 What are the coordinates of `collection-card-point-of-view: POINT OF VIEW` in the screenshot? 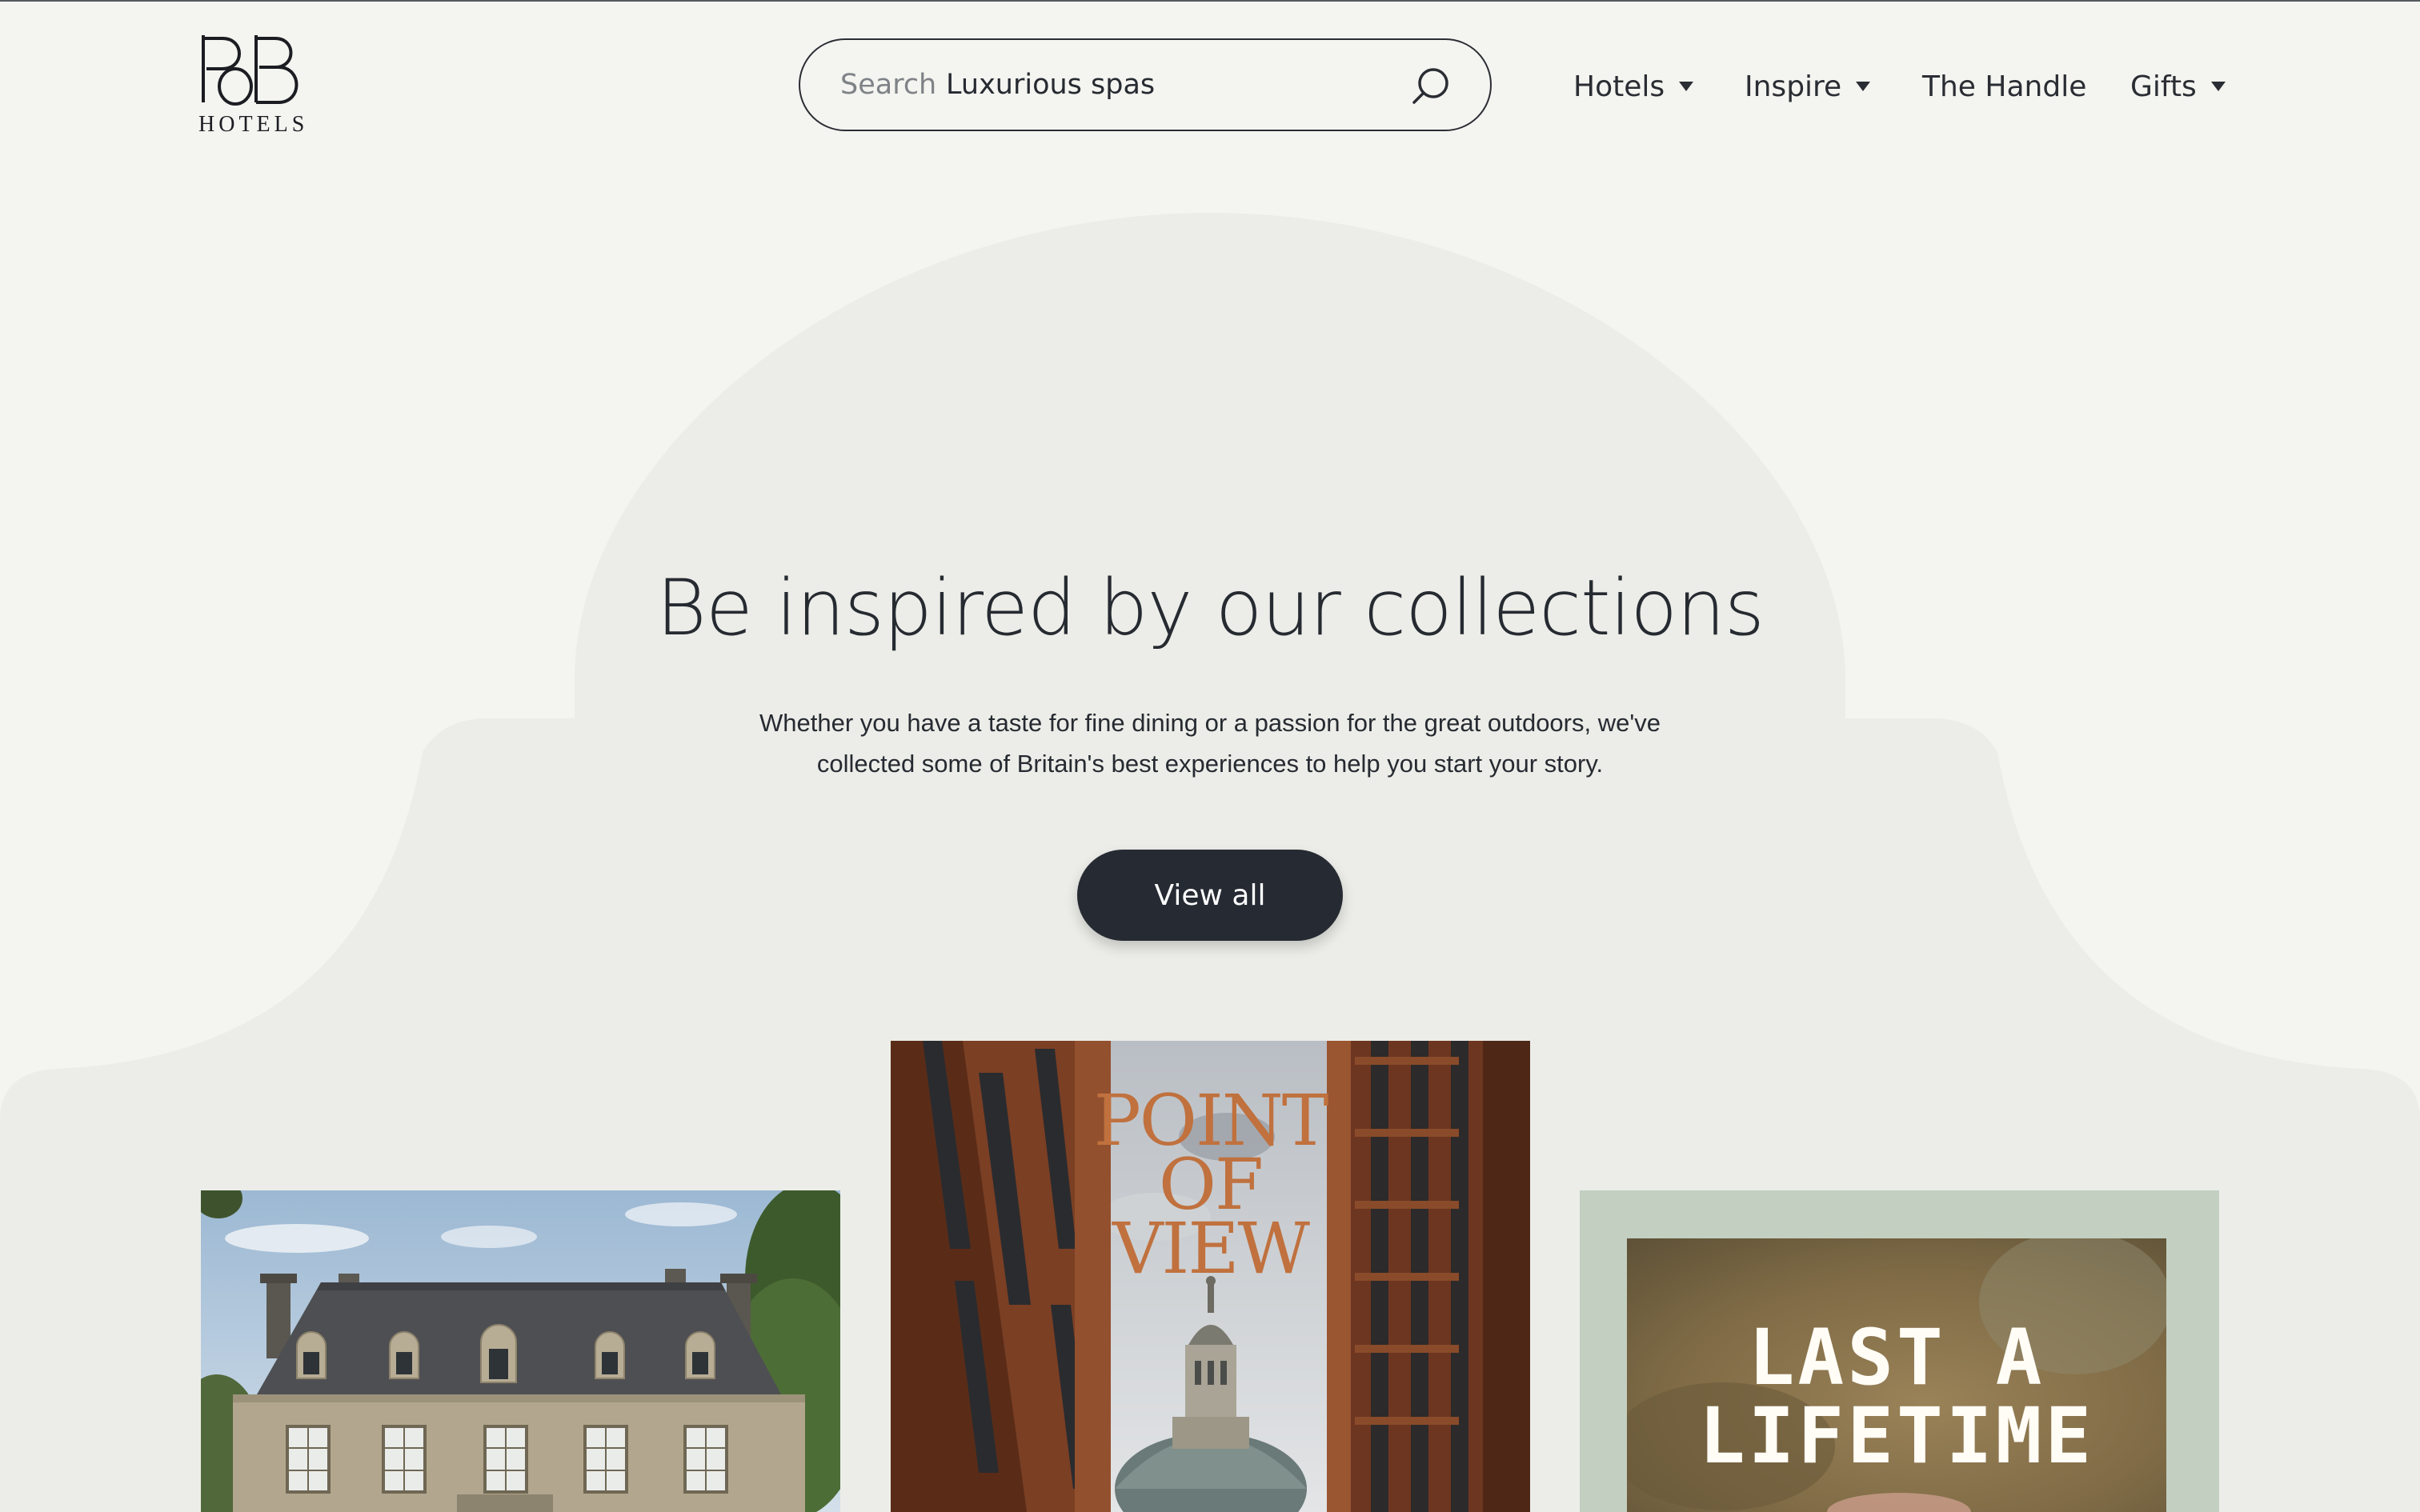 It's located at (1210, 1276).